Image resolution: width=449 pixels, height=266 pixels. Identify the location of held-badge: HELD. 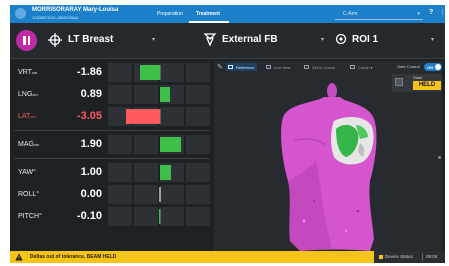
(427, 85).